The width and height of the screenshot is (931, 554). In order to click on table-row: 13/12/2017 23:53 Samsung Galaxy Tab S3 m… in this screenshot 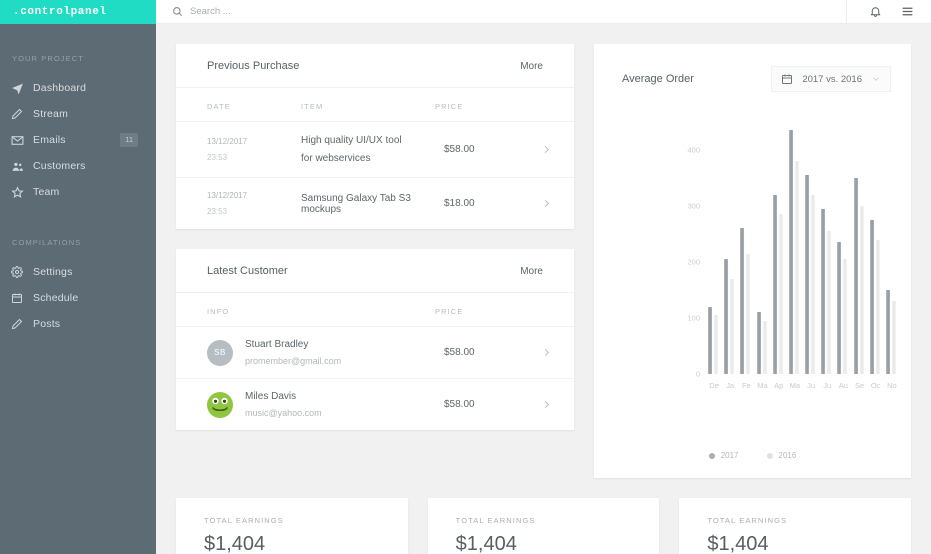, I will do `click(375, 203)`.